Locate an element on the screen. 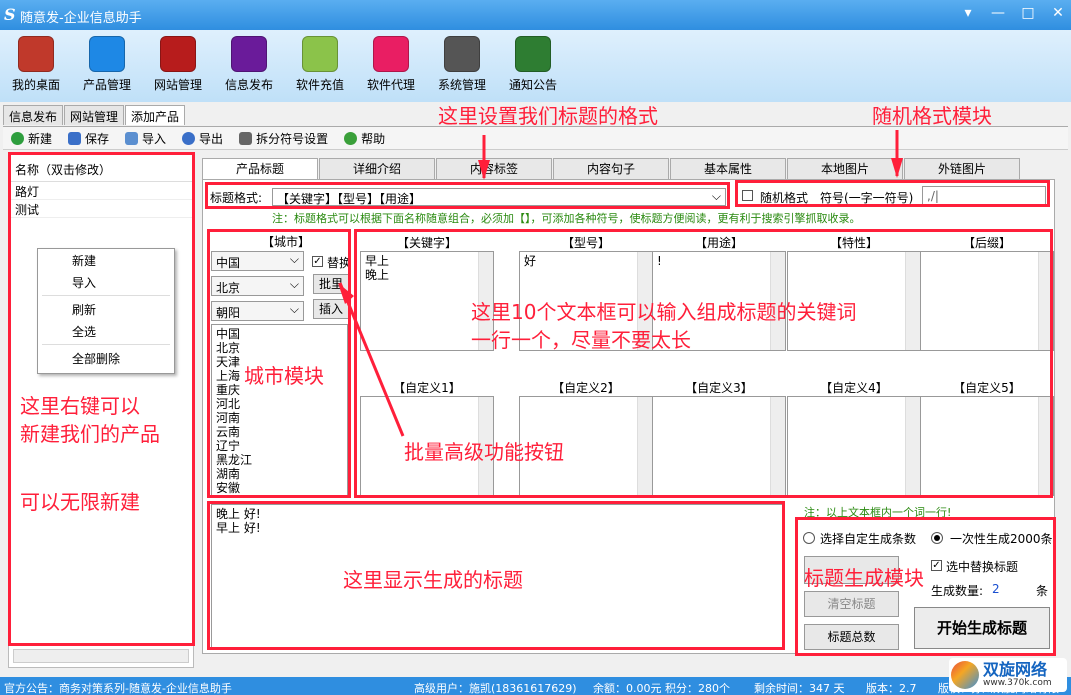 The width and height of the screenshot is (1071, 695). toolbar-site-button: 网站管理 is located at coordinates (178, 64).